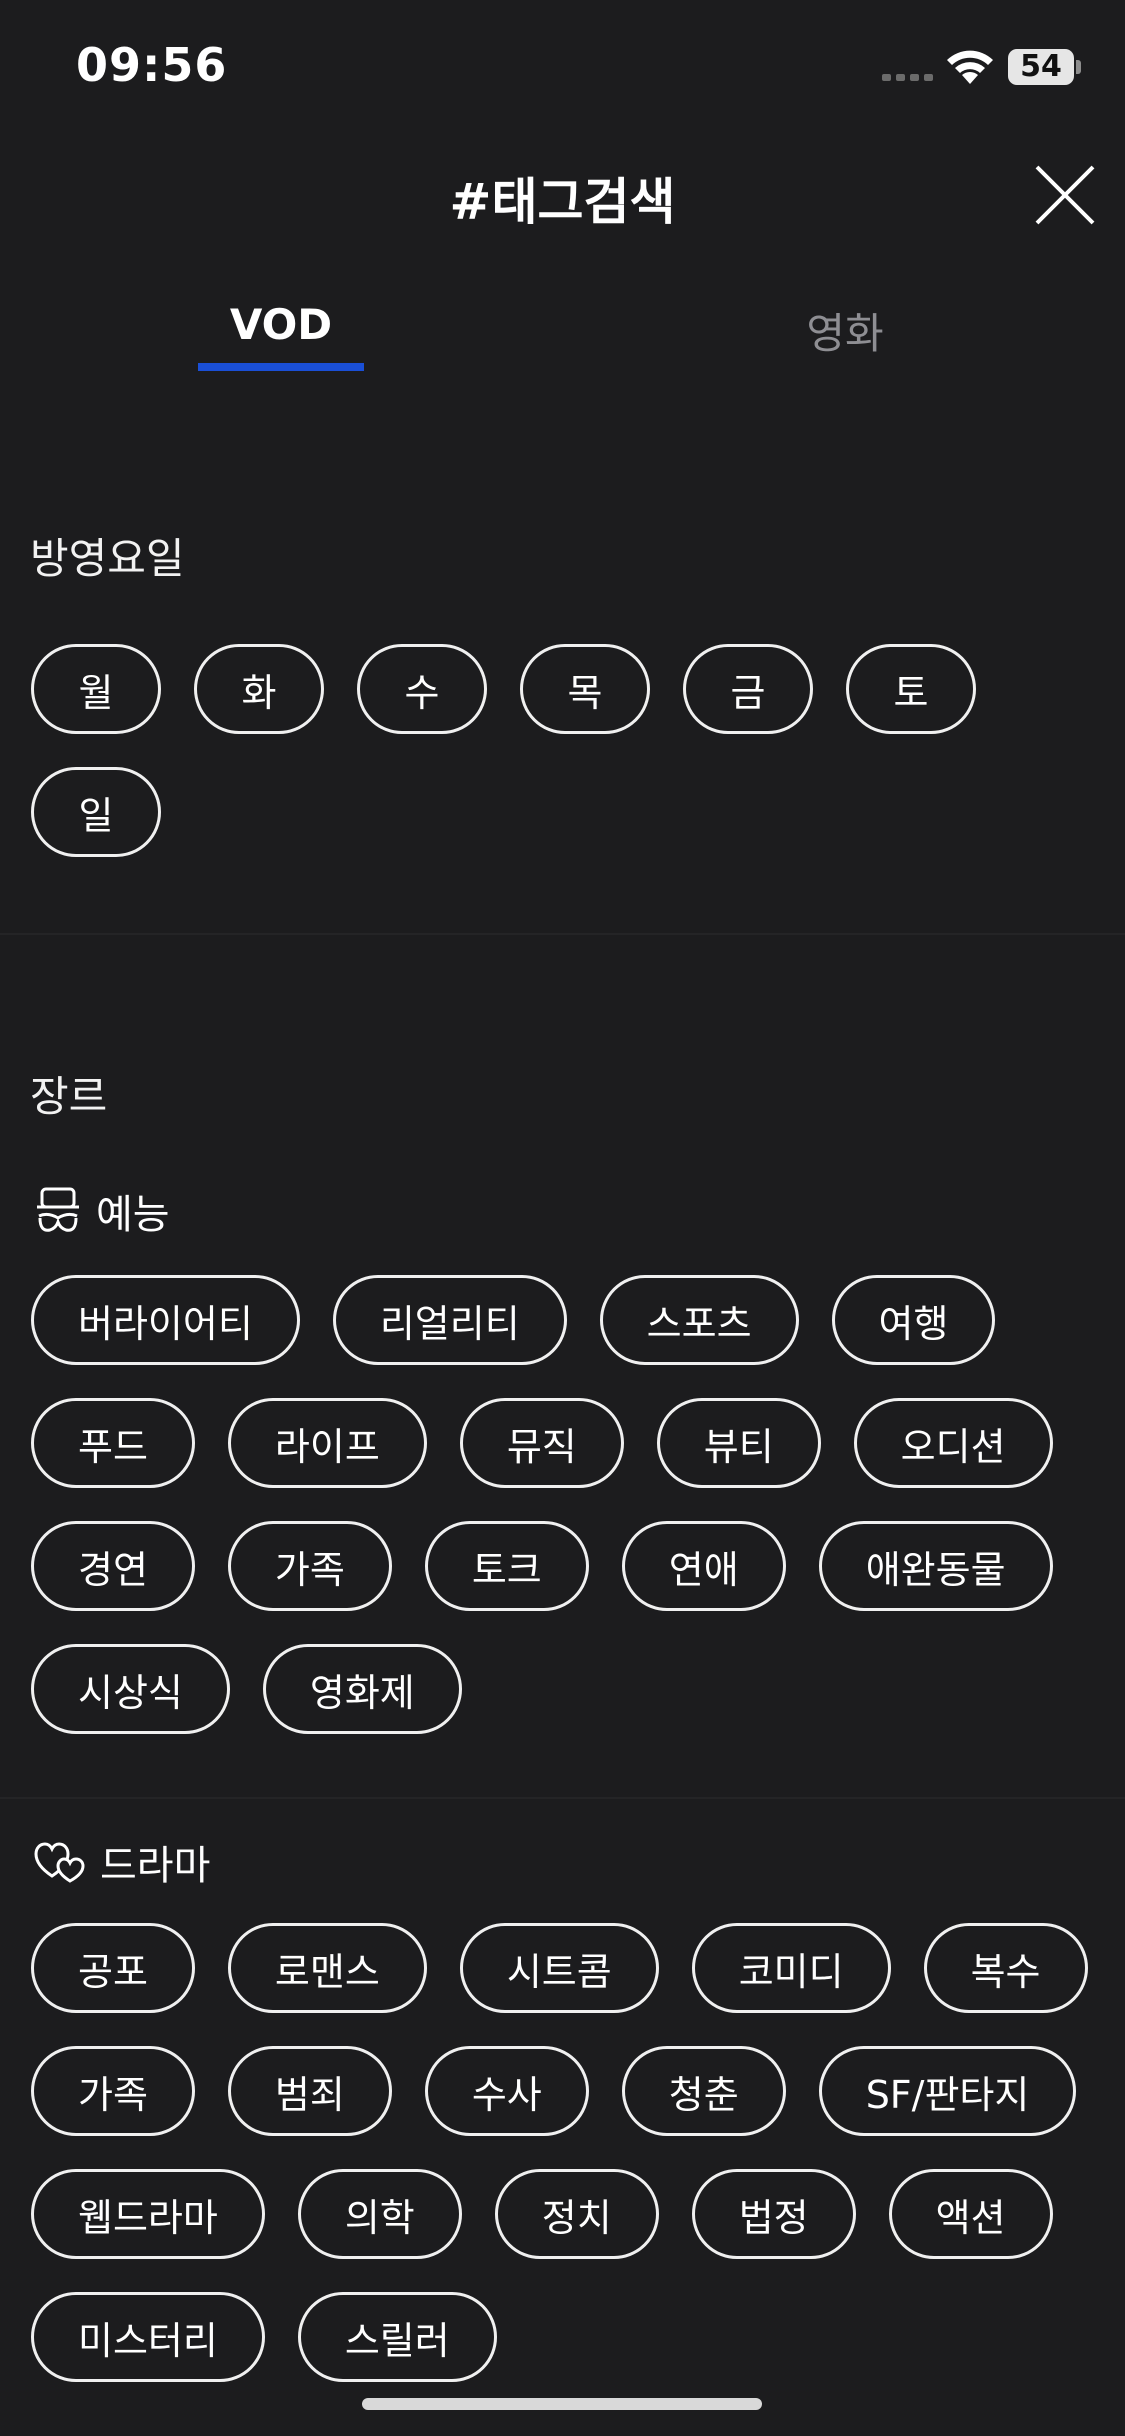 The width and height of the screenshot is (1125, 2436). Describe the element at coordinates (58, 1209) in the screenshot. I see `mustache-face-icon` at that location.